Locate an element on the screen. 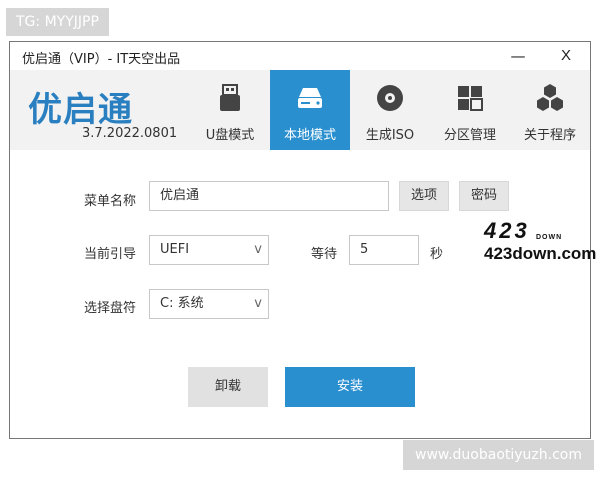 The height and width of the screenshot is (480, 600). tab-local-mode-label: 本地模式 is located at coordinates (309, 135).